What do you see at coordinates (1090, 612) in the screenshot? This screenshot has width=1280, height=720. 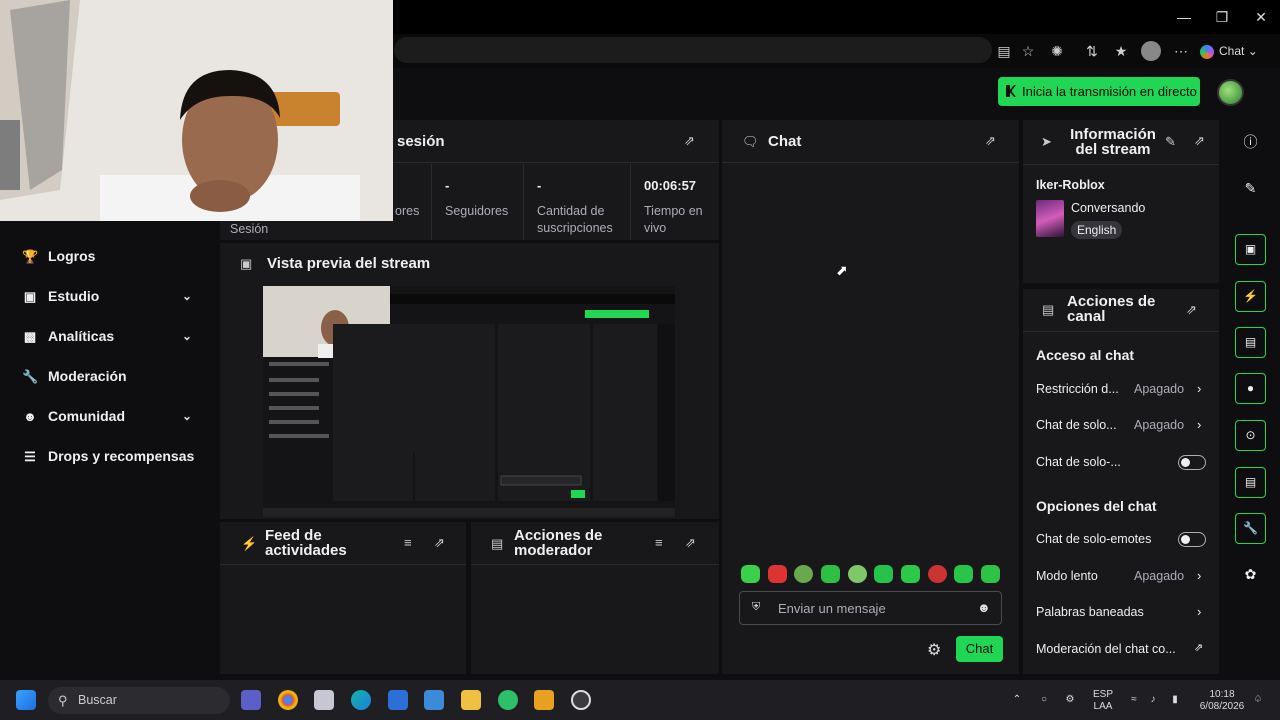 I see `banned-words-setting: Palabras baneadas` at bounding box center [1090, 612].